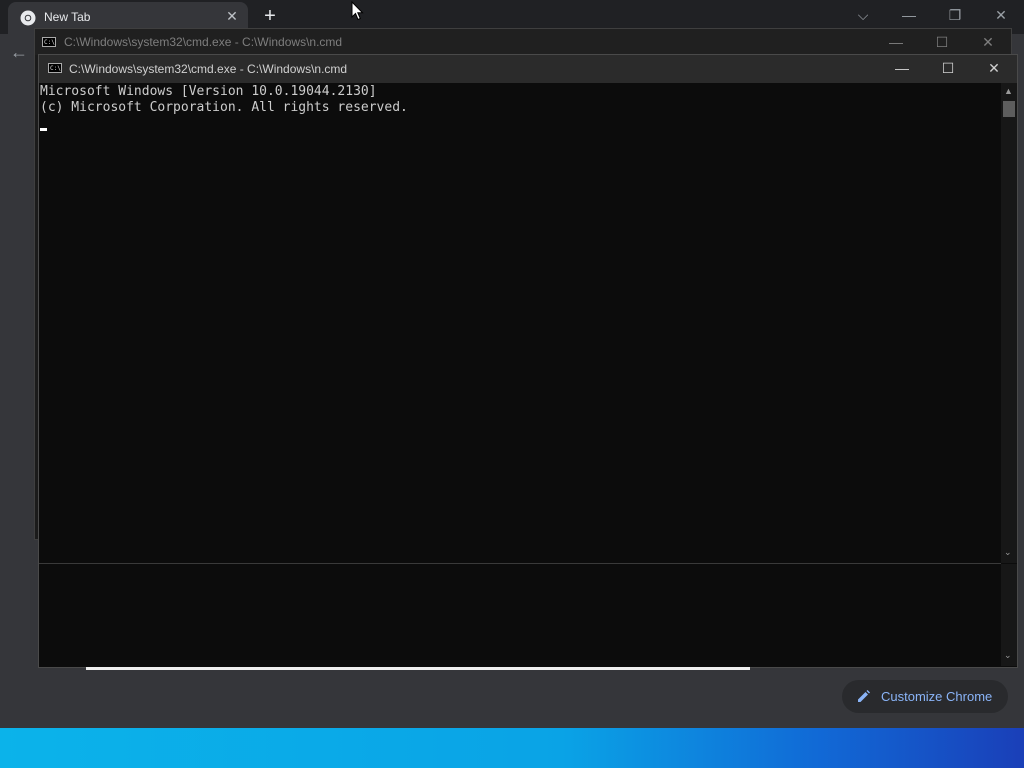 This screenshot has height=768, width=1024. What do you see at coordinates (43, 129) in the screenshot?
I see `text-cursor` at bounding box center [43, 129].